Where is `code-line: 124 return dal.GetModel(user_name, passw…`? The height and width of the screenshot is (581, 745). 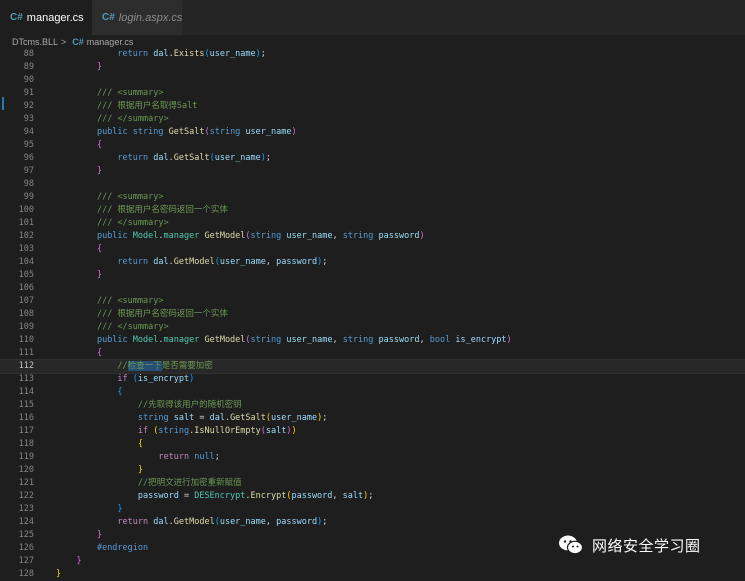
code-line: 124 return dal.GetModel(user_name, passw… is located at coordinates (372, 522).